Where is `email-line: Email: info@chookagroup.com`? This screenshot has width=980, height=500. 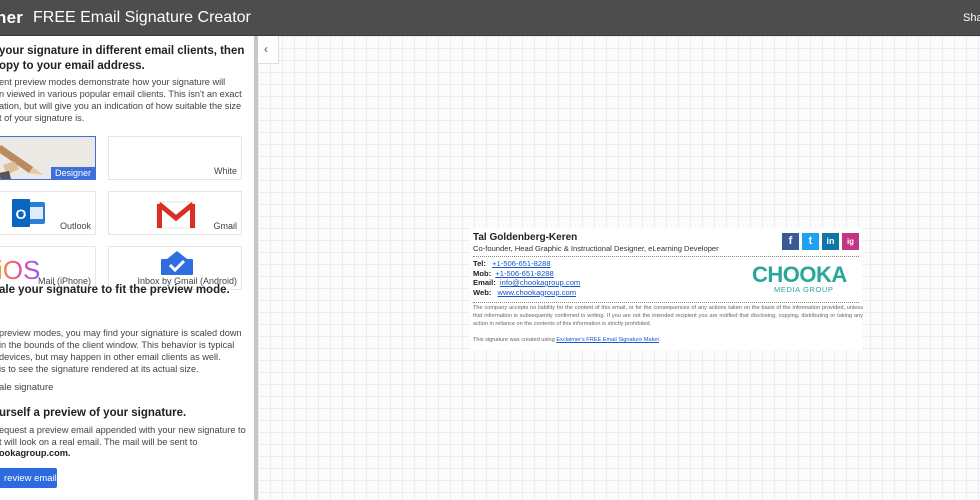
email-line: Email: info@chookagroup.com is located at coordinates (526, 283).